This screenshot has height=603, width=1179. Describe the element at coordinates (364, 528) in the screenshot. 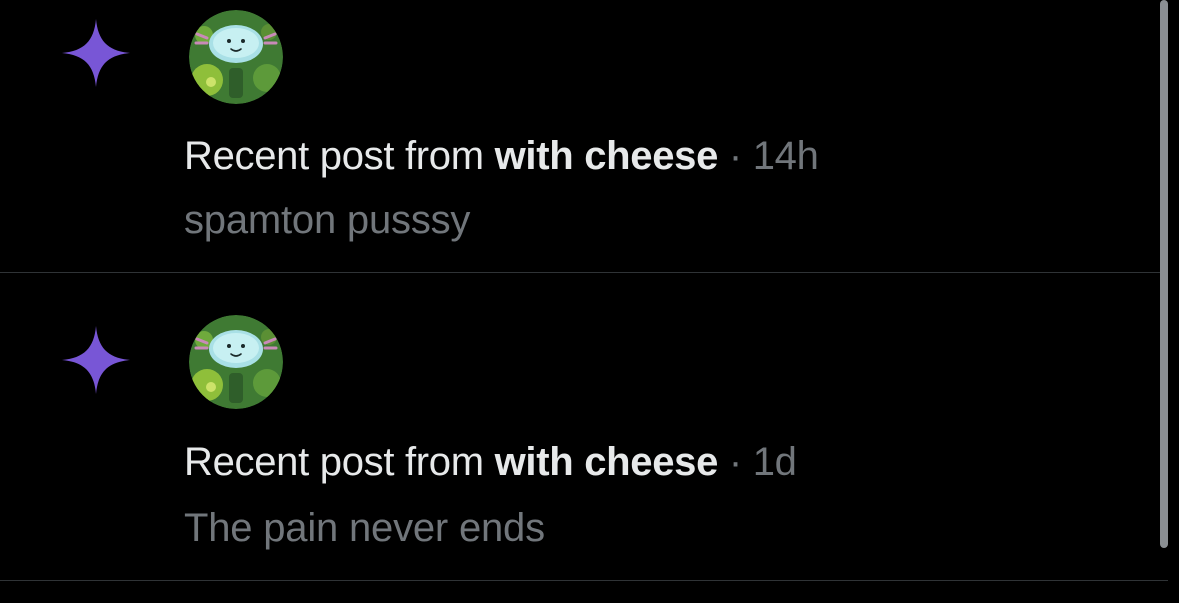

I see `post-preview: The pain never ends` at that location.